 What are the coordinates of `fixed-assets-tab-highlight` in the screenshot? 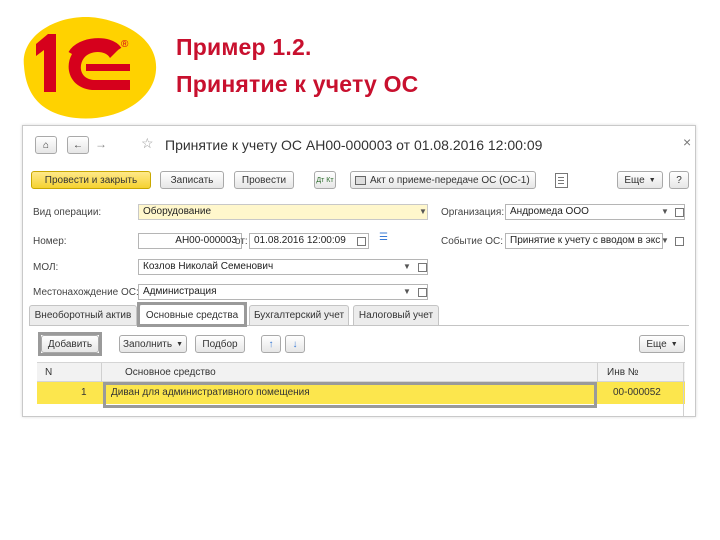 It's located at (192, 314).